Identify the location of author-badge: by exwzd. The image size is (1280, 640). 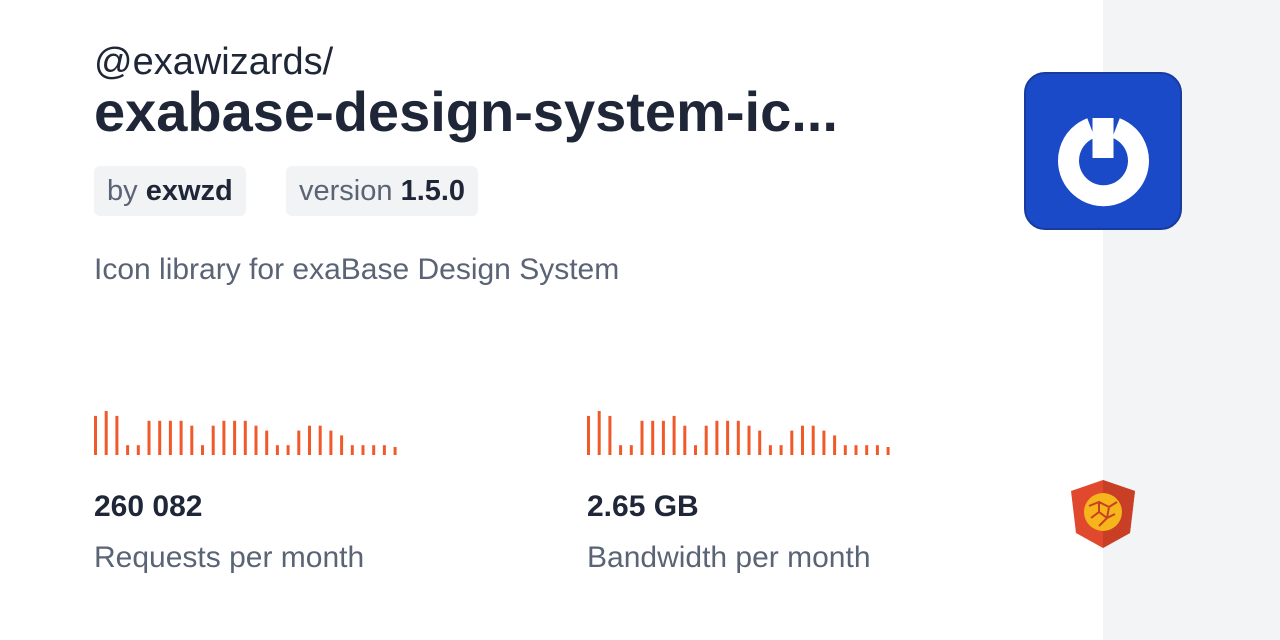
(170, 191).